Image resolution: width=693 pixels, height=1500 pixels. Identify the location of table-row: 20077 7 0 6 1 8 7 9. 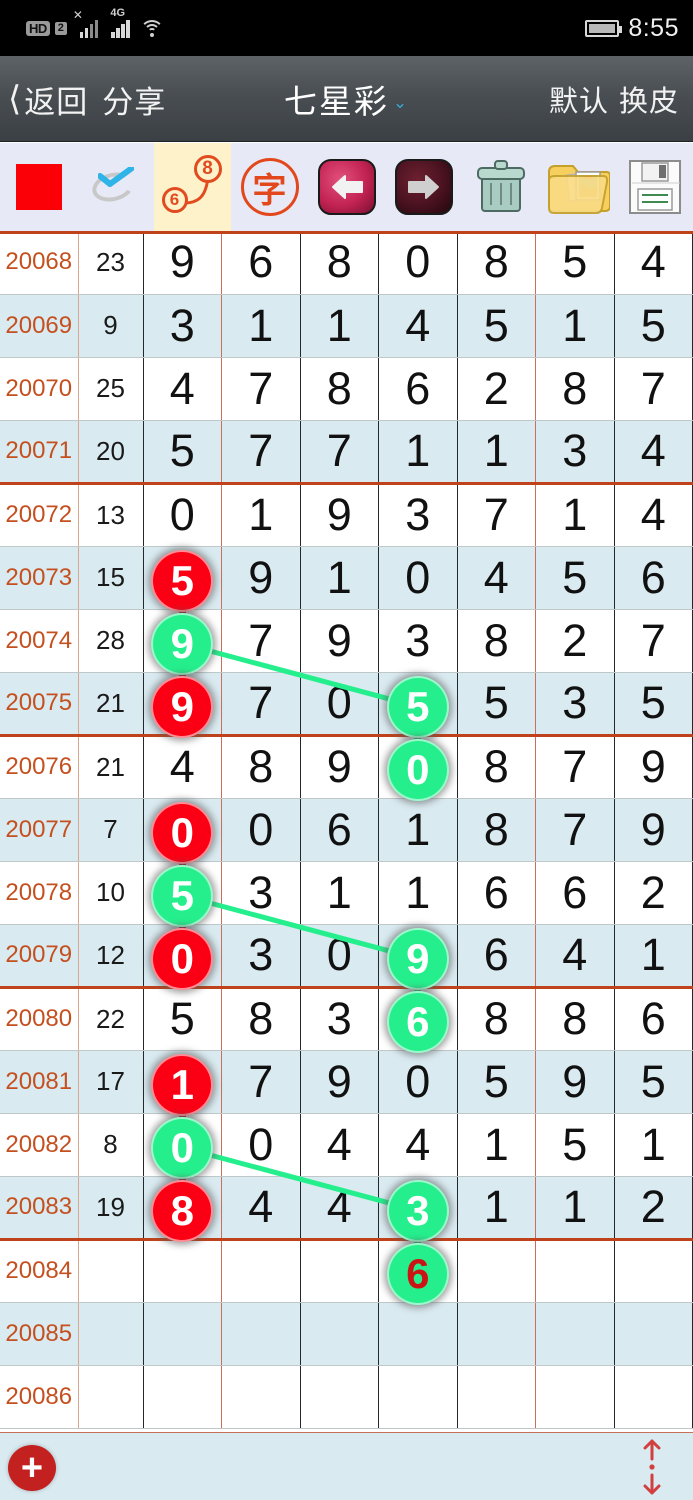
(346, 830).